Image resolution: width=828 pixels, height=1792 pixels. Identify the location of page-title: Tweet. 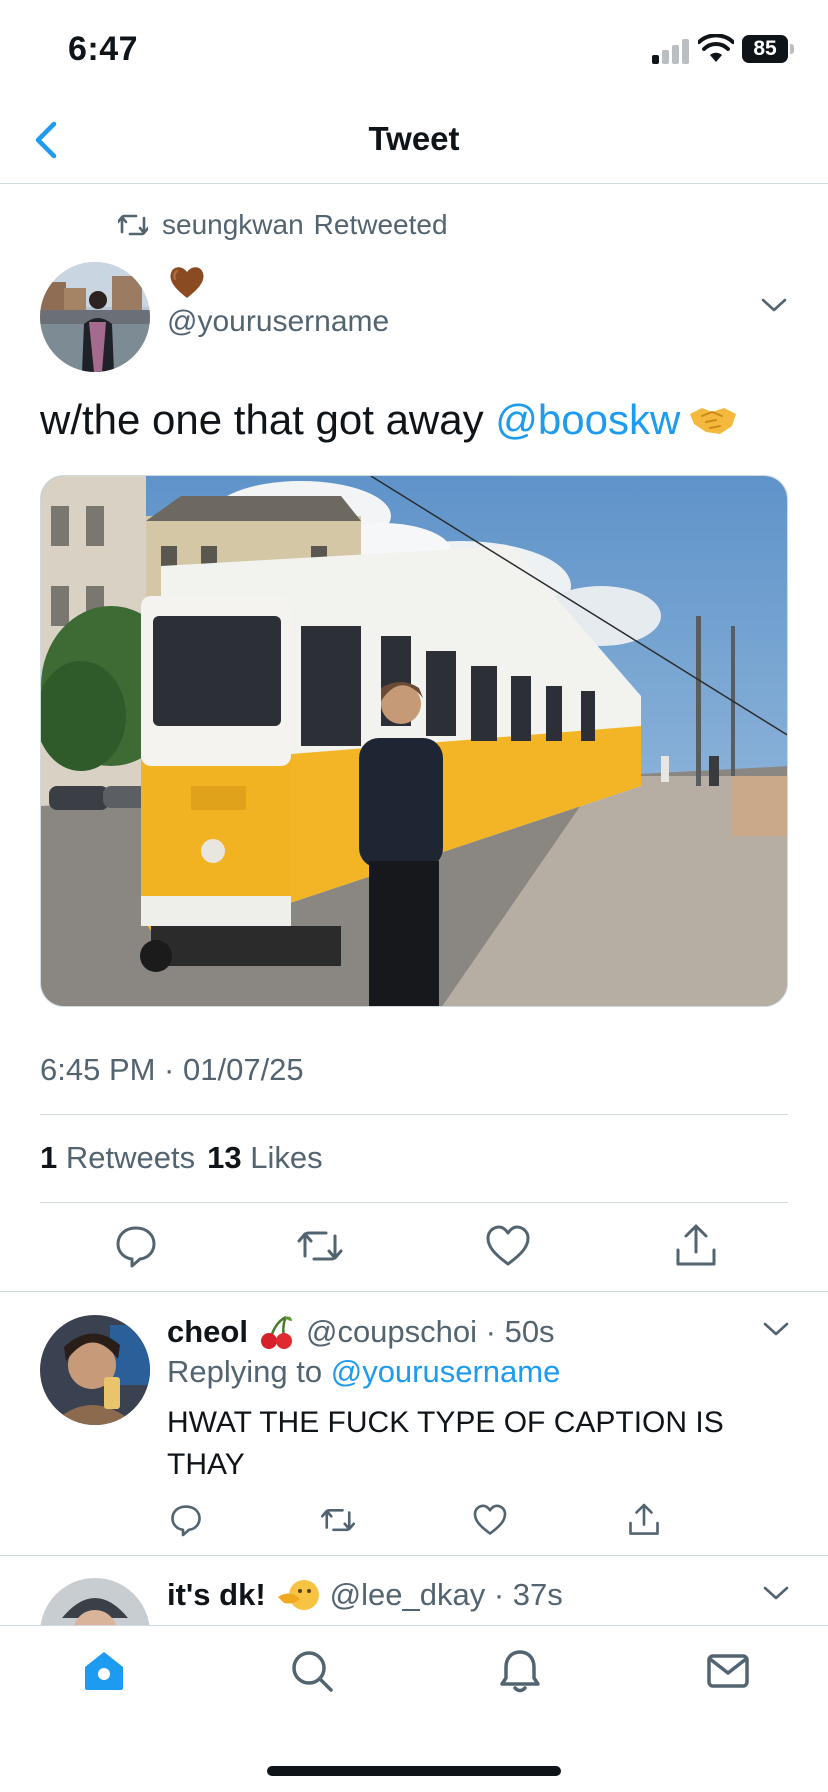
(414, 138).